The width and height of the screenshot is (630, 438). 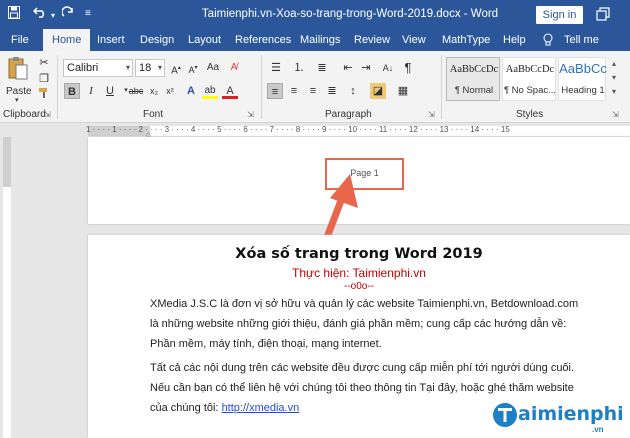 What do you see at coordinates (505, 415) in the screenshot?
I see `logo-t-icon` at bounding box center [505, 415].